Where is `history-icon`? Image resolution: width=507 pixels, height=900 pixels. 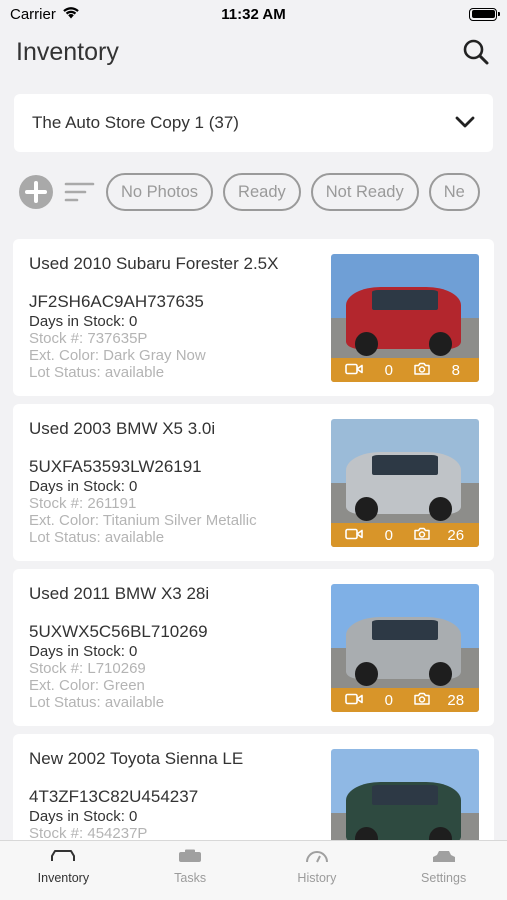 history-icon is located at coordinates (317, 858).